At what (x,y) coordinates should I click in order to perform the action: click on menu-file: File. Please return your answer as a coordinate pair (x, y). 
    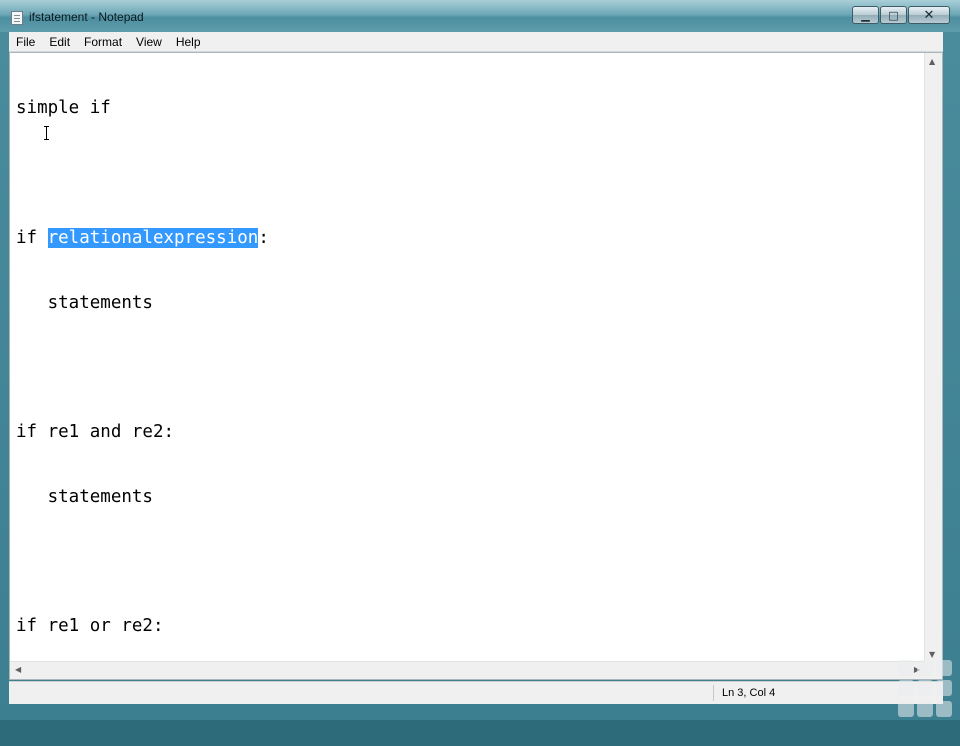
    Looking at the image, I should click on (25, 42).